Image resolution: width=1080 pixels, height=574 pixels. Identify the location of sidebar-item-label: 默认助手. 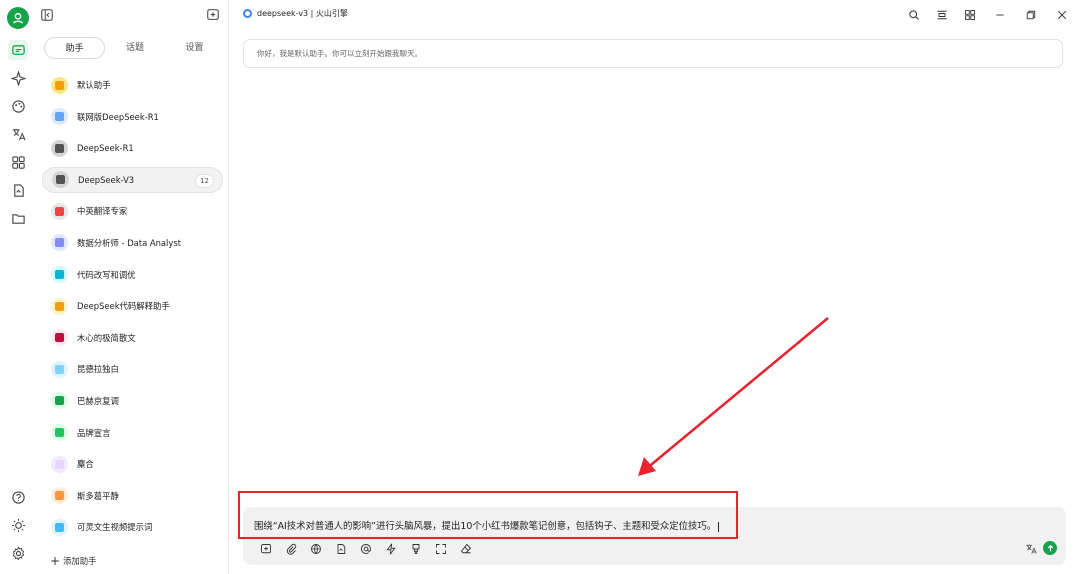
(94, 85).